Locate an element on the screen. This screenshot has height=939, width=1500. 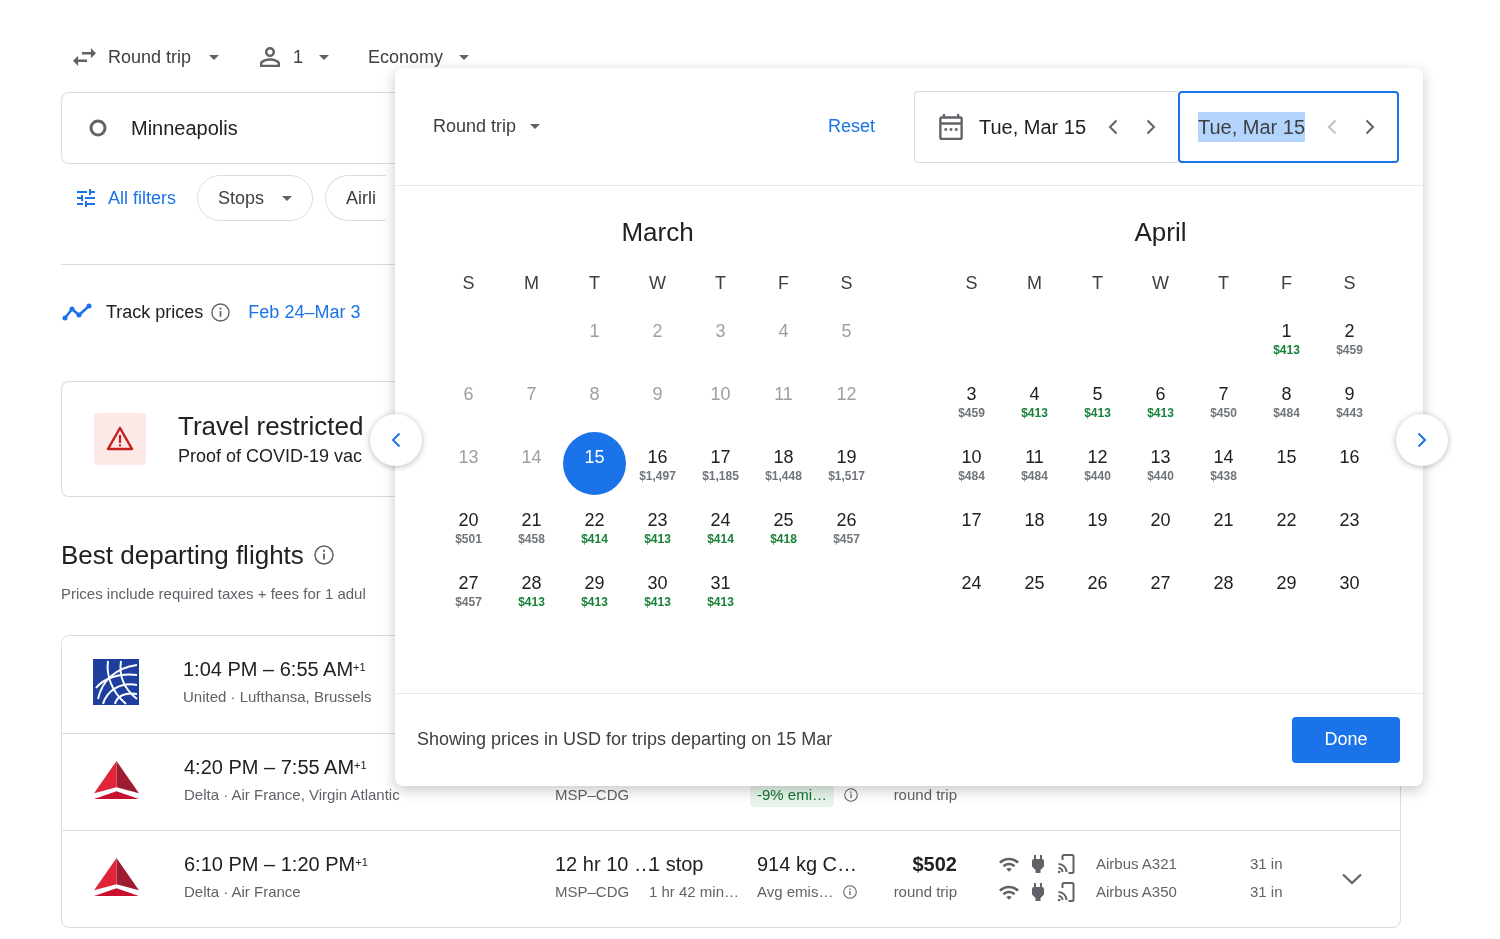
day-price: $438 is located at coordinates (1223, 476).